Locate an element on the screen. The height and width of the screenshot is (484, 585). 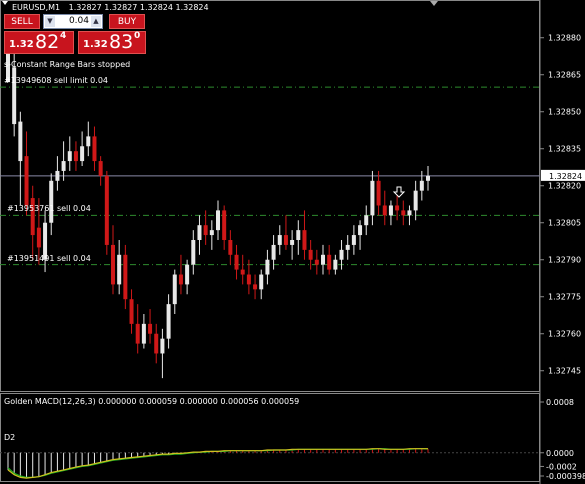
indicator-tick-label: 0.0000 is located at coordinates (560, 453).